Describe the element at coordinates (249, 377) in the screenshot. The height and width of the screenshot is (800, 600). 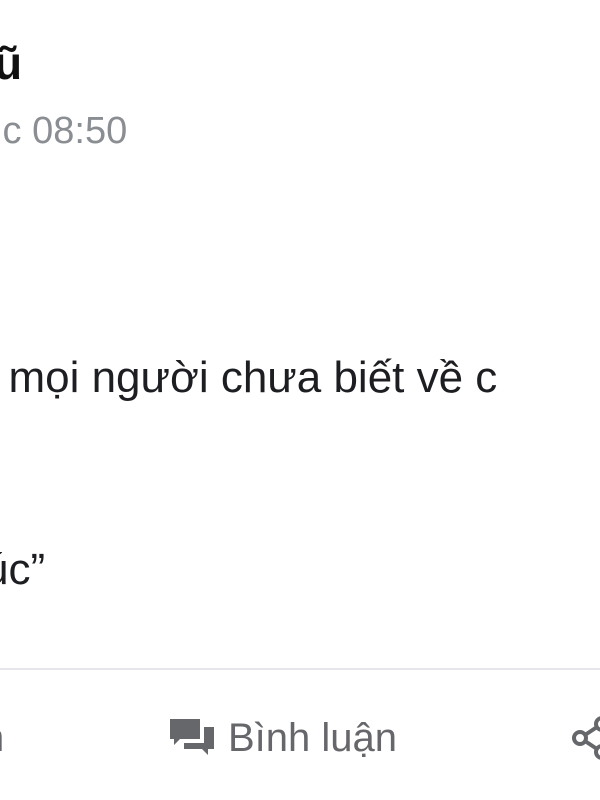
I see `post-body-line: , mọi người chưa biết về c` at that location.